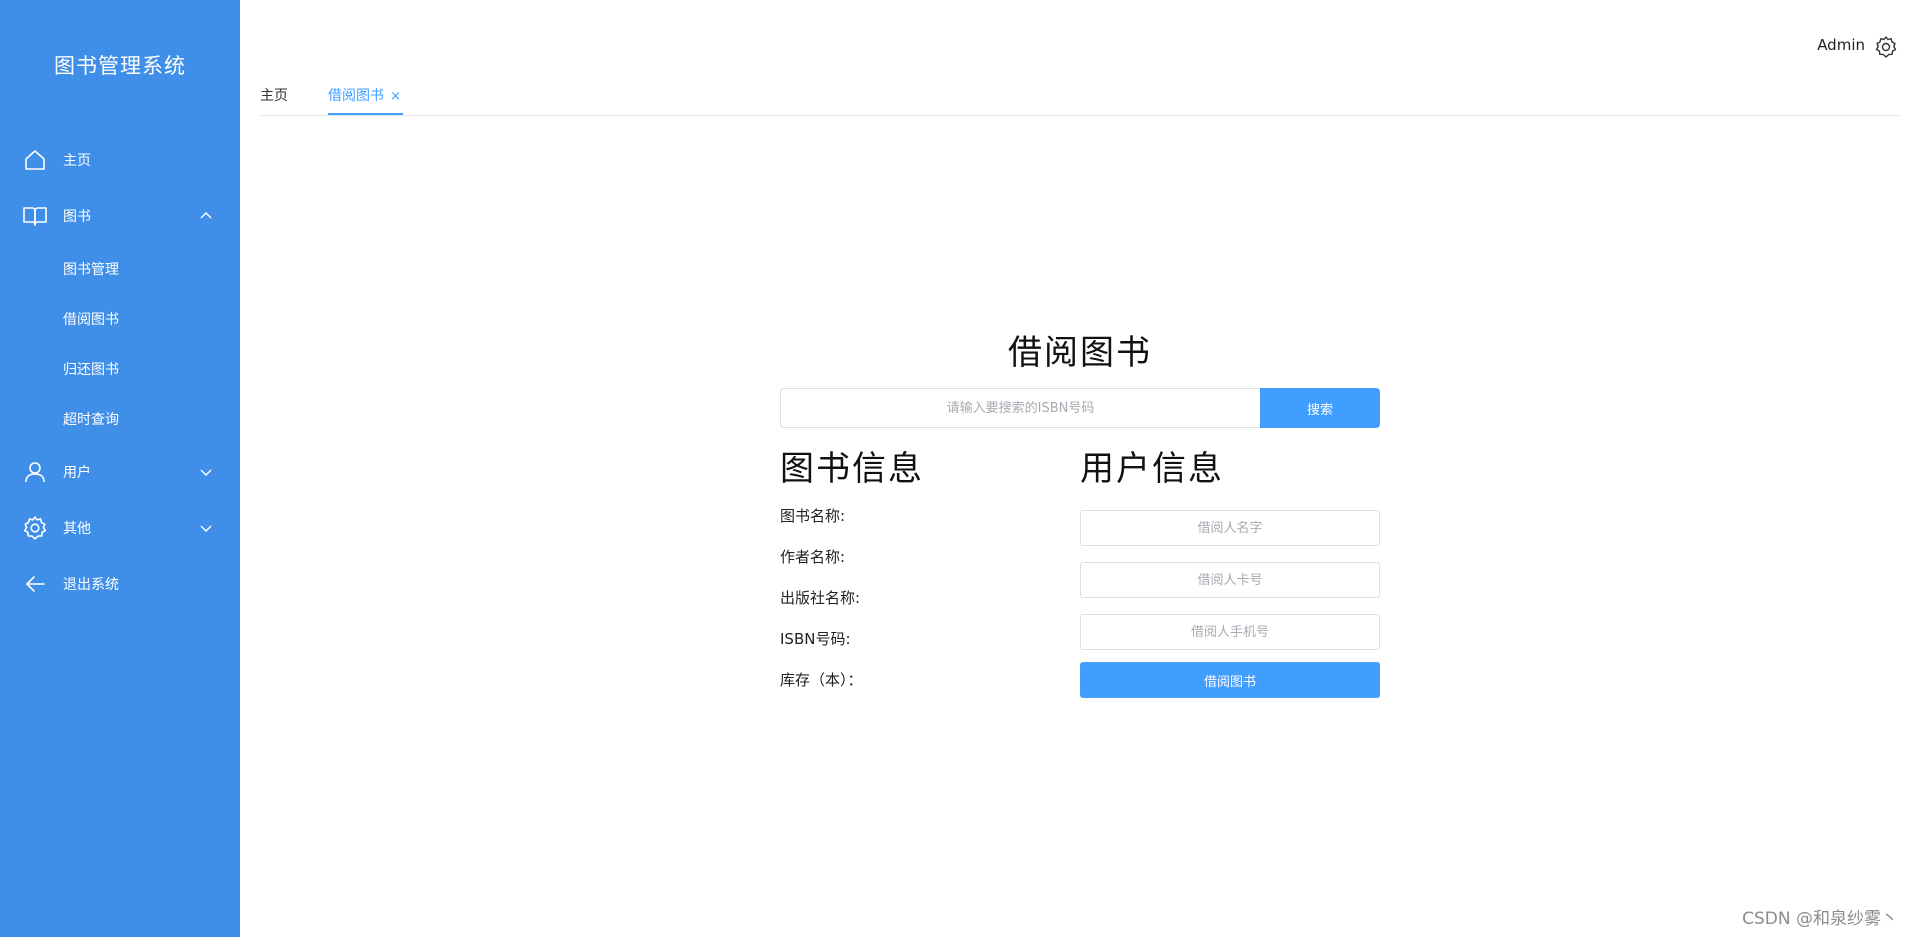 This screenshot has width=1920, height=937. Describe the element at coordinates (1230, 580) in the screenshot. I see `borrower-card-field` at that location.